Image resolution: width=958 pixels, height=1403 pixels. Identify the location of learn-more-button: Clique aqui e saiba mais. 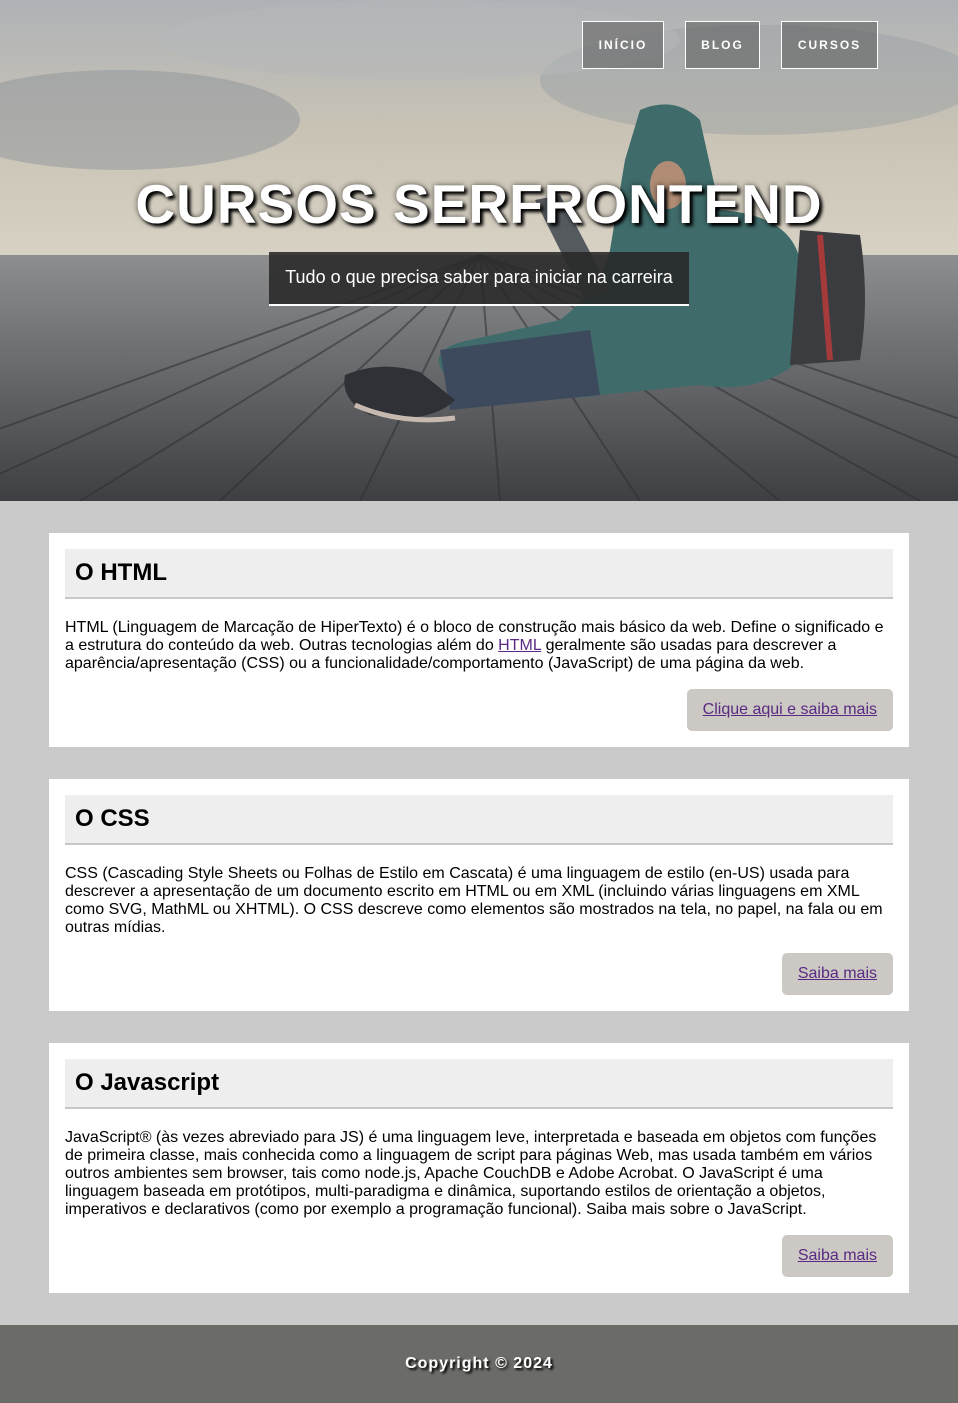
(789, 710).